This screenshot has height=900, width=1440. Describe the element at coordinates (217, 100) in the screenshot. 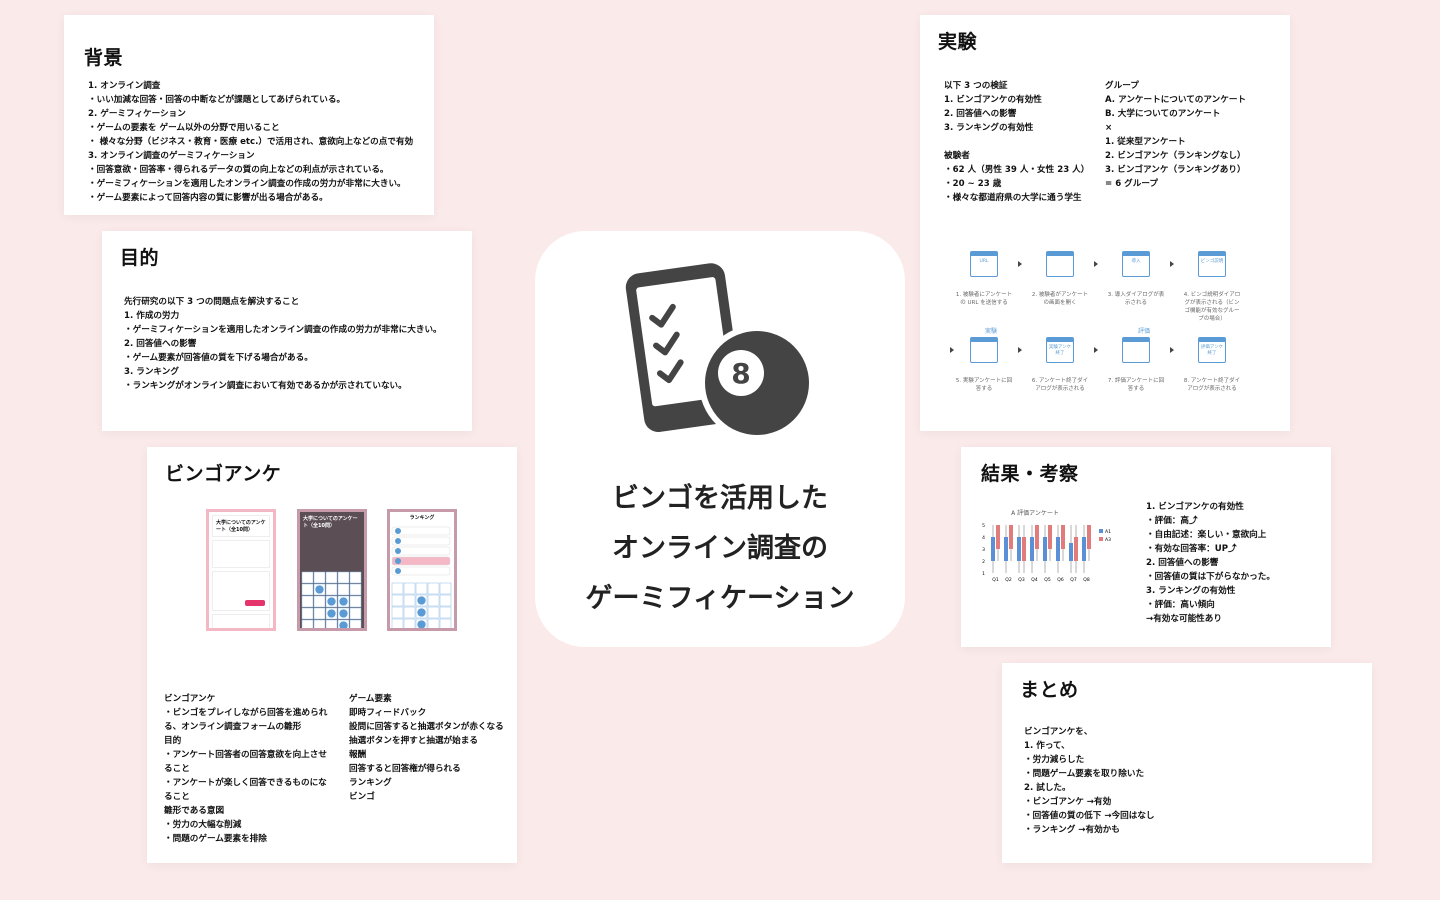

I see `text-line: ・いい加減な回答・回答の中断などが課題としてあげられている。` at that location.